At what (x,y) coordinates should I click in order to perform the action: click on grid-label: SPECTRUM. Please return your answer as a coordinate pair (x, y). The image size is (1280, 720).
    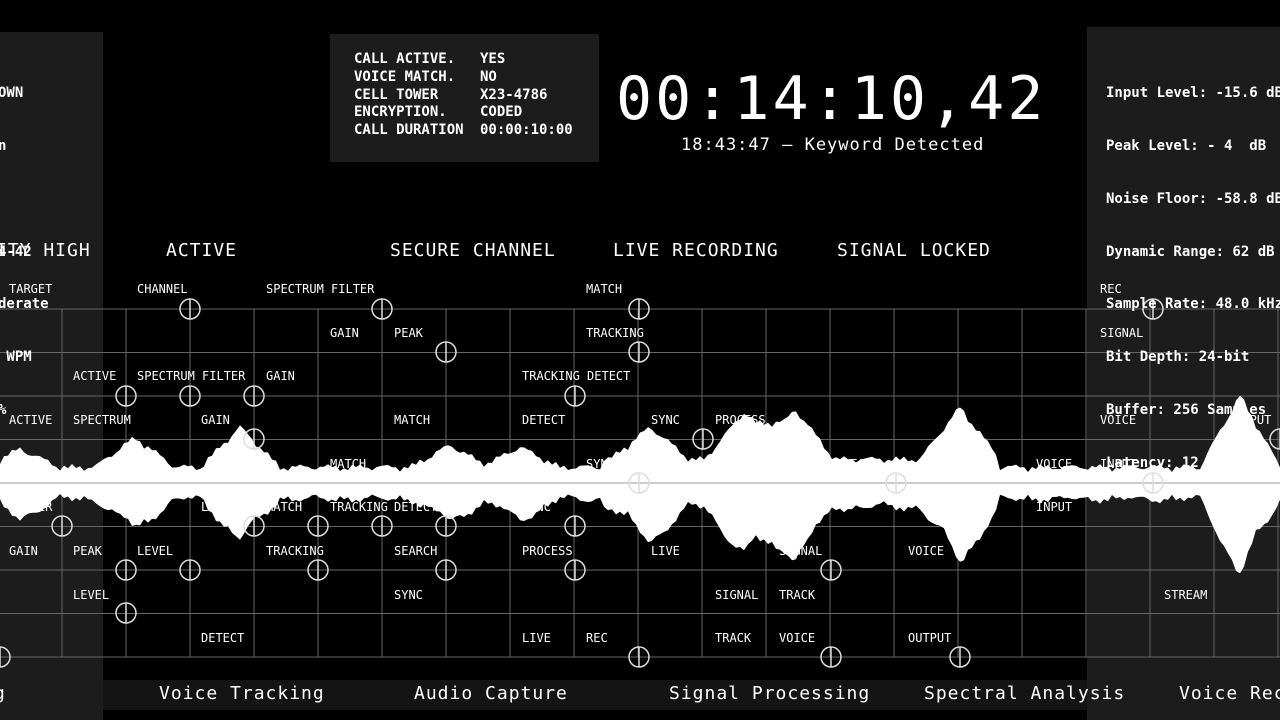
    Looking at the image, I should click on (102, 420).